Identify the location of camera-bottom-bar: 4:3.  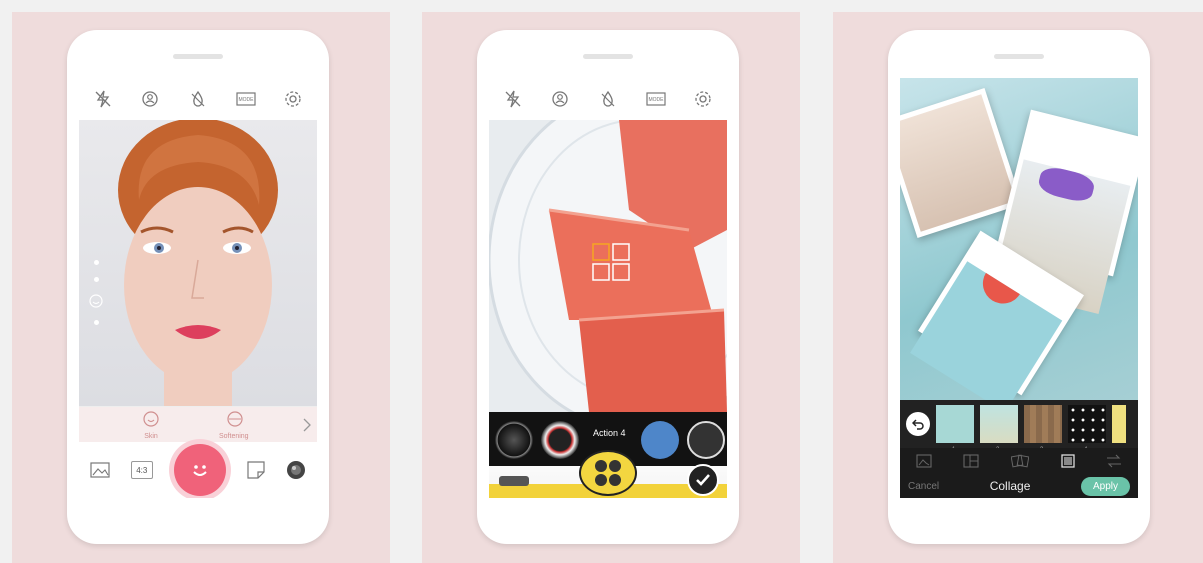
(198, 470).